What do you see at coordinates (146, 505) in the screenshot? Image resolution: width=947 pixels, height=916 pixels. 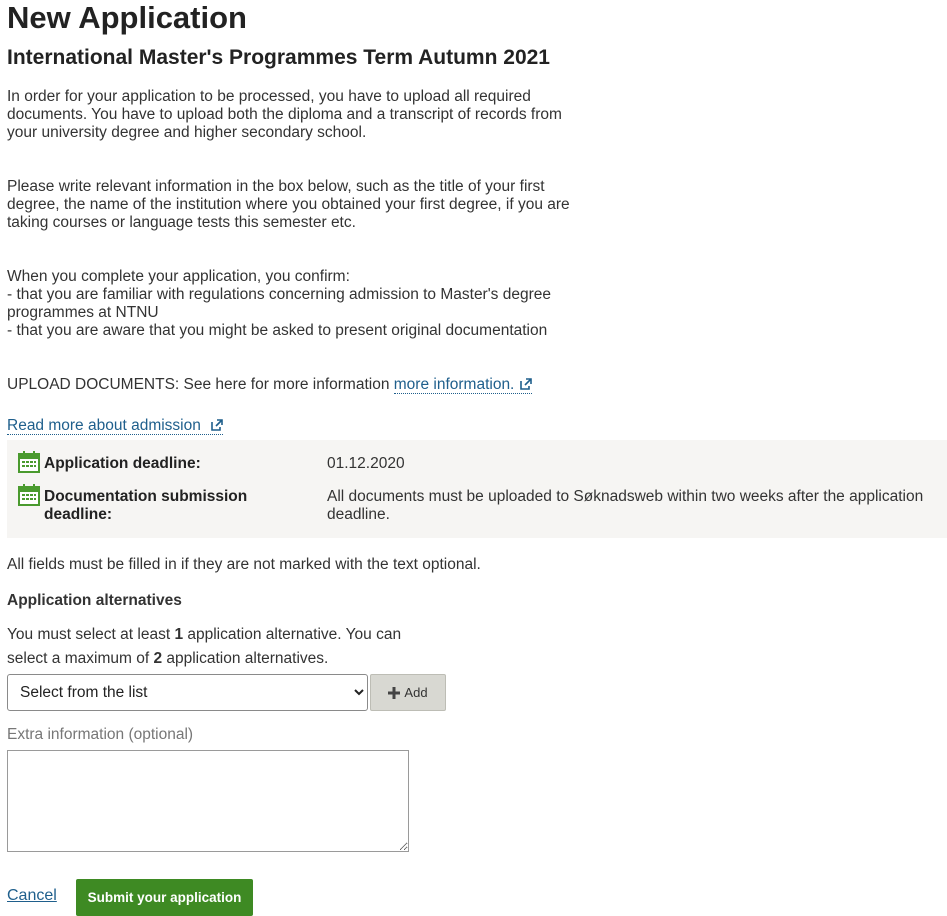 I see `documentation-deadline-label: Documentation submission deadline:` at bounding box center [146, 505].